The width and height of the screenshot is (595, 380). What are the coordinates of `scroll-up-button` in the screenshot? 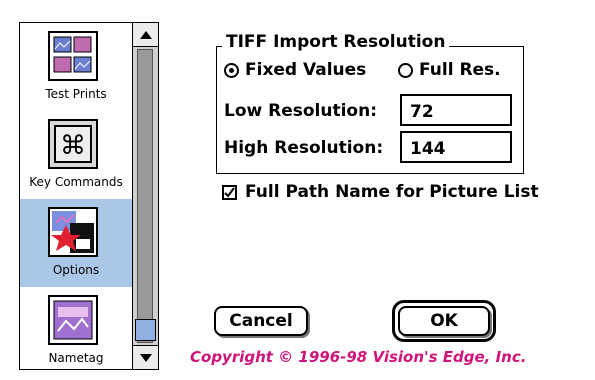 It's located at (145, 35).